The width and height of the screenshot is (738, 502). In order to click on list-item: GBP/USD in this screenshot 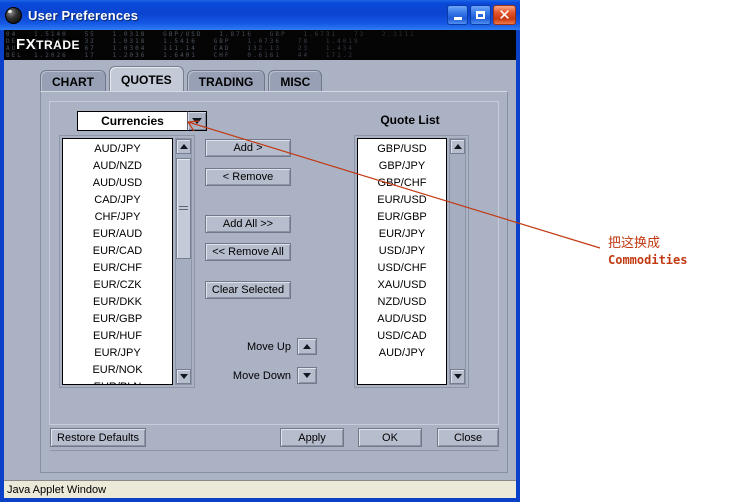, I will do `click(402, 149)`.